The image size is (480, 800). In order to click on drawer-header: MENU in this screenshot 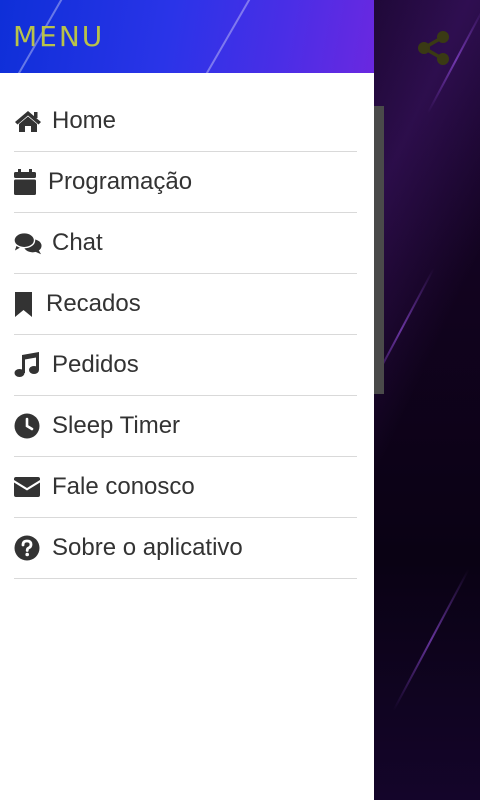, I will do `click(187, 36)`.